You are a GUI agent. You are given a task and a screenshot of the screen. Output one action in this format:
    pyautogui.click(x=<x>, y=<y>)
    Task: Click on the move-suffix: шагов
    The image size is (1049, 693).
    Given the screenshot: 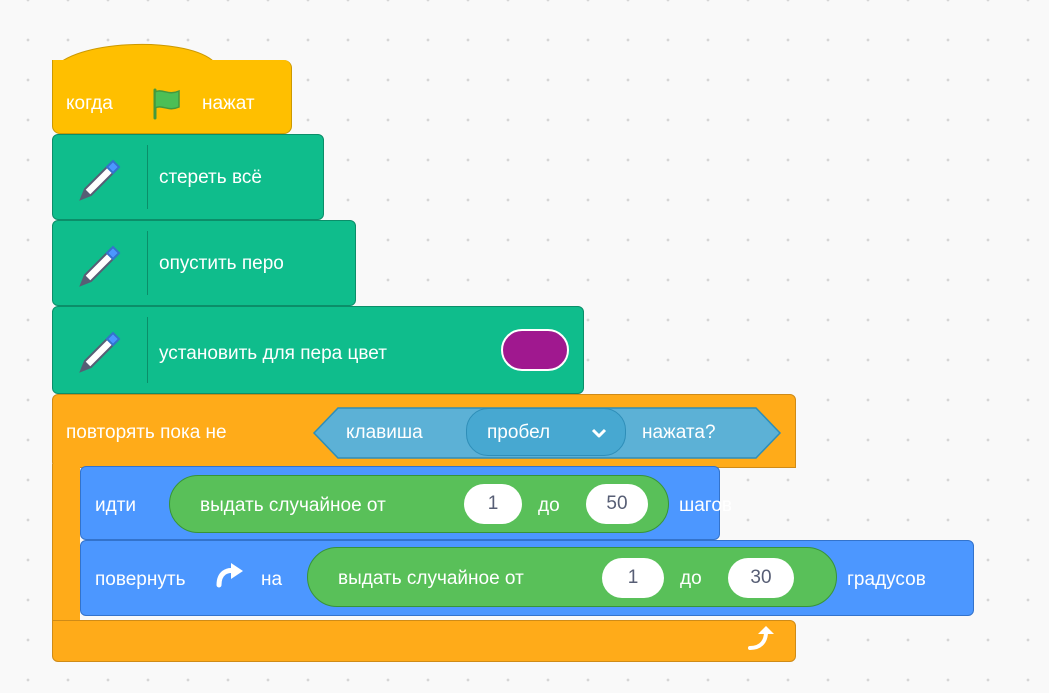 What is the action you would take?
    pyautogui.click(x=705, y=505)
    